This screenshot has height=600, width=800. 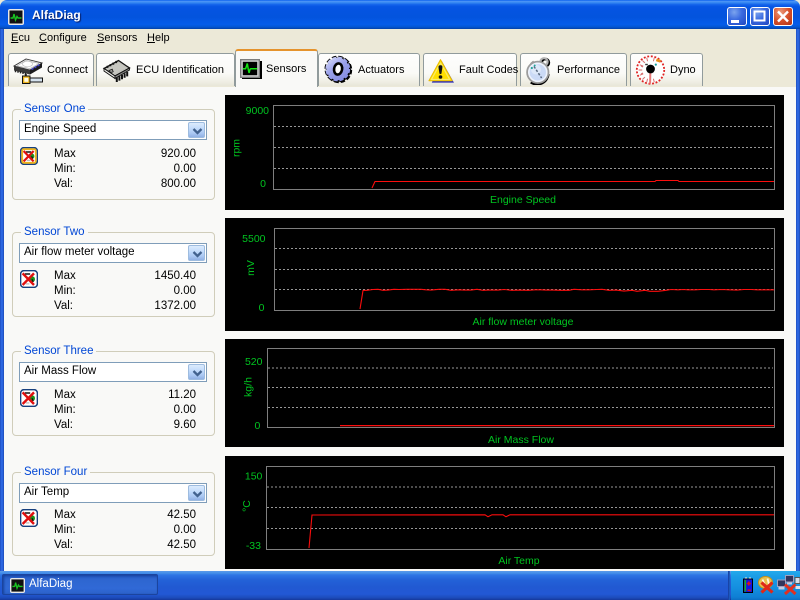 I want to click on svg-text: kg/h, so click(x=249, y=387).